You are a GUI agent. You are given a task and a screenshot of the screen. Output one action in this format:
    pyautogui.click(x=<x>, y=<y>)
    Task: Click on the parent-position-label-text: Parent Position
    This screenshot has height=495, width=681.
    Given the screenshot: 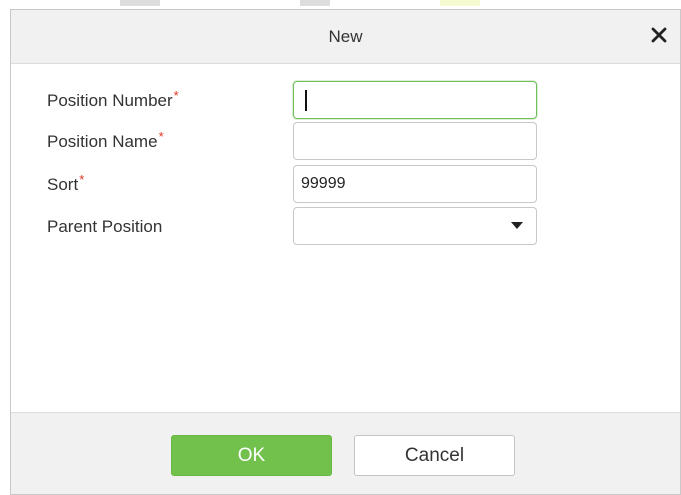 What is the action you would take?
    pyautogui.click(x=105, y=226)
    